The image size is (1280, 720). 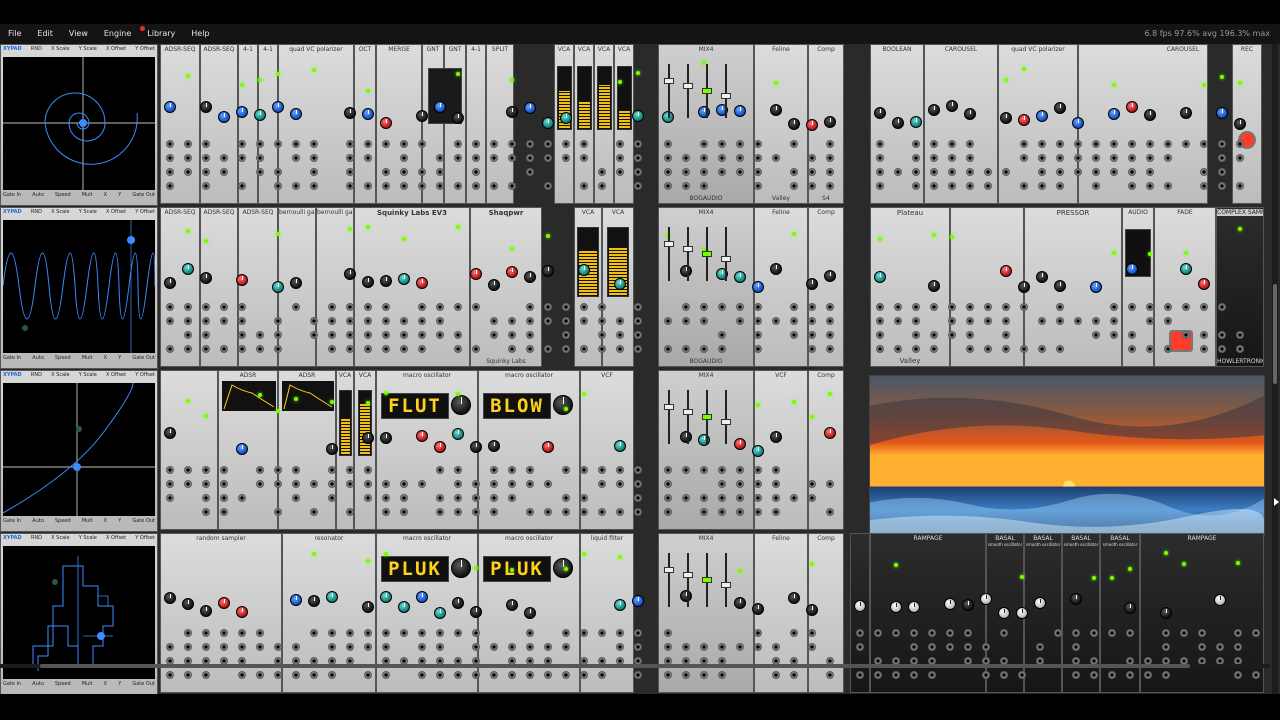 What do you see at coordinates (1143, 124) in the screenshot?
I see `carousel-module: CAROUSEL` at bounding box center [1143, 124].